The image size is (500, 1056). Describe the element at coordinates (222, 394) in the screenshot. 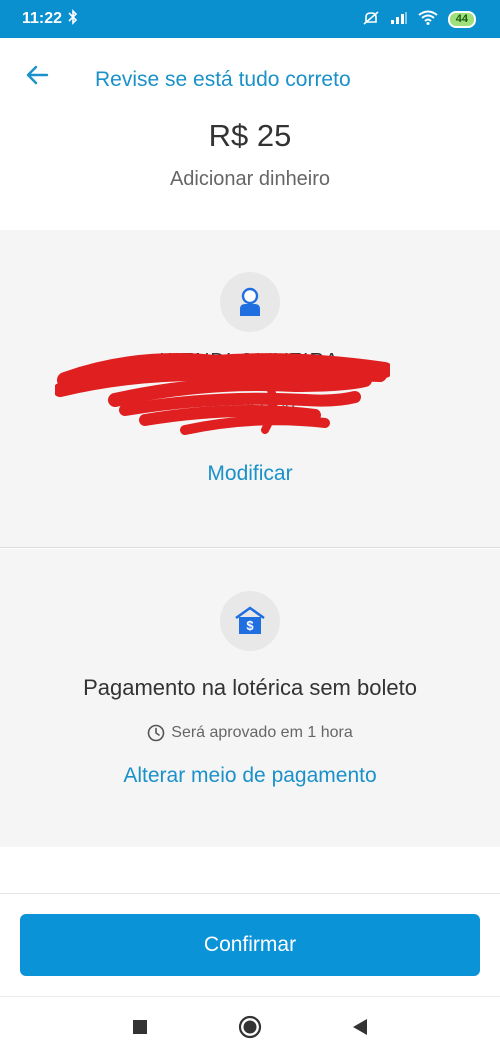

I see `redaction-scribble` at that location.